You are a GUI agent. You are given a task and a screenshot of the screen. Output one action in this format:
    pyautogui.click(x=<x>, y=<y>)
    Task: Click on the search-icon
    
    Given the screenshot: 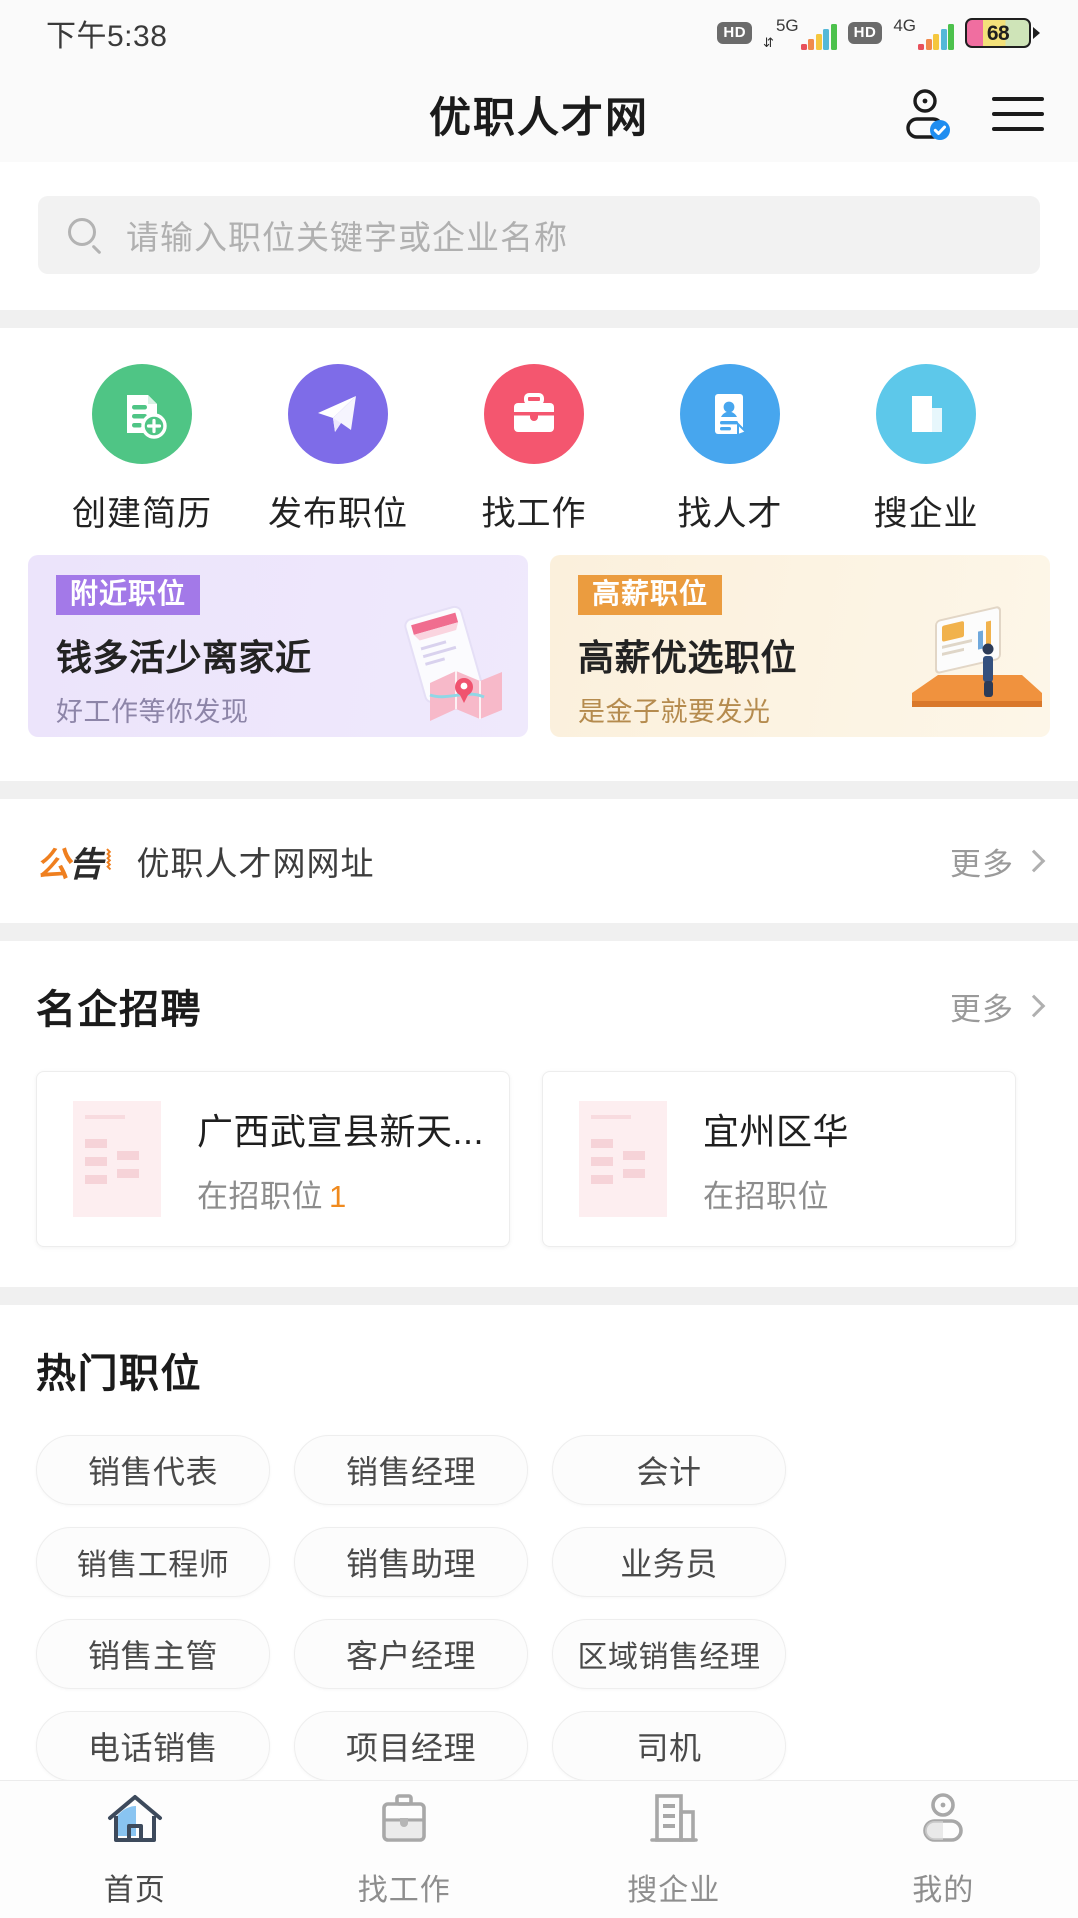 What is the action you would take?
    pyautogui.click(x=85, y=236)
    